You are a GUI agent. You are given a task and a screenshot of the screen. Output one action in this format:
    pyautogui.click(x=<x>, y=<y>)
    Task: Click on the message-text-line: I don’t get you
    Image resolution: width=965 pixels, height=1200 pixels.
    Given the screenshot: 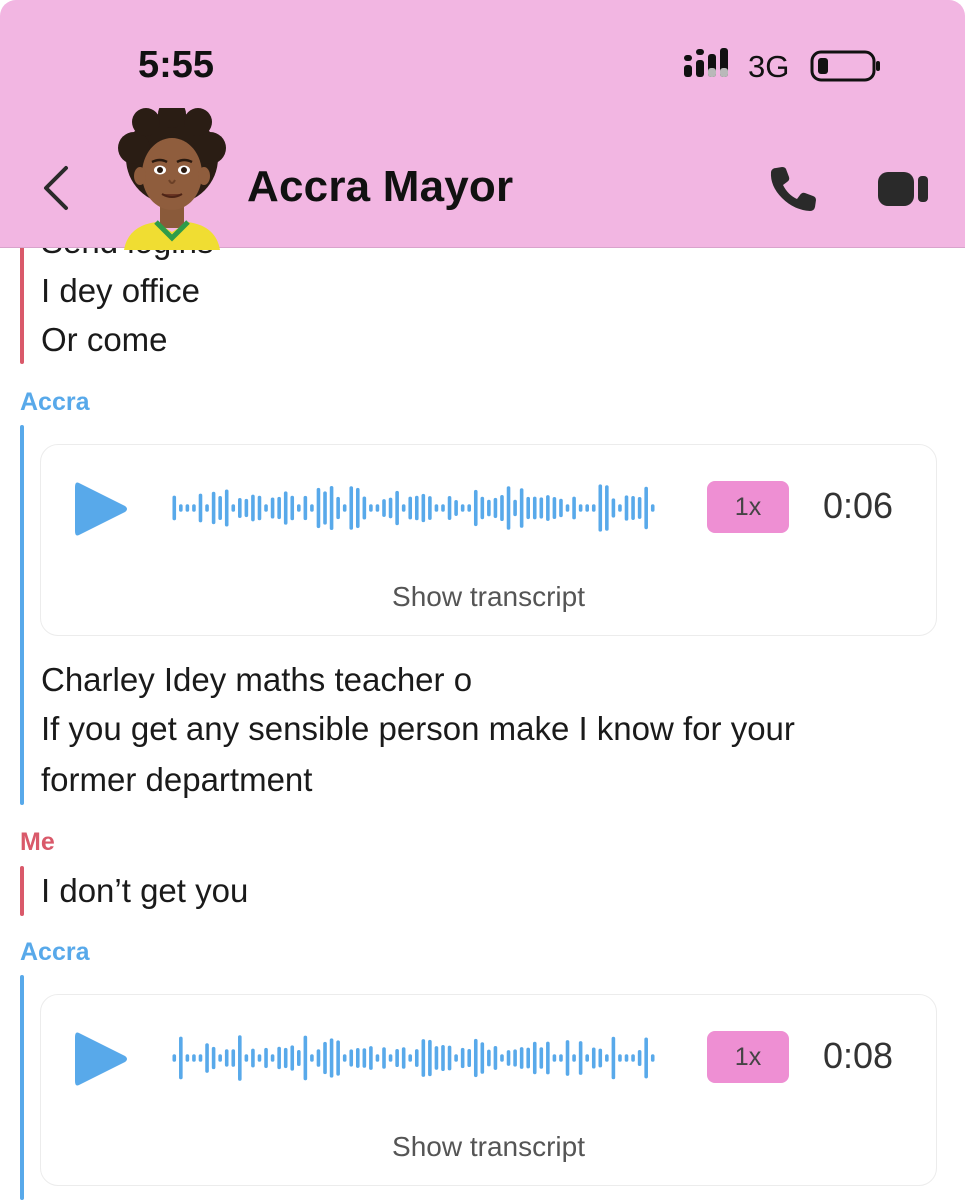 What is the action you would take?
    pyautogui.click(x=145, y=890)
    